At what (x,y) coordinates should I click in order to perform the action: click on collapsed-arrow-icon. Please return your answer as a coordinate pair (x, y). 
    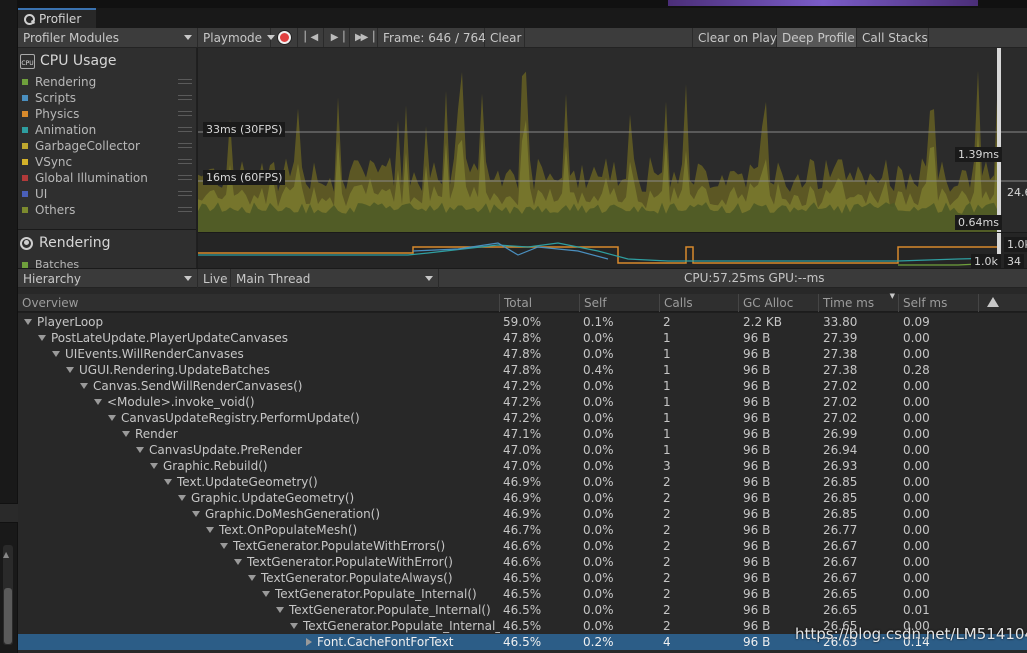
    Looking at the image, I should click on (309, 642).